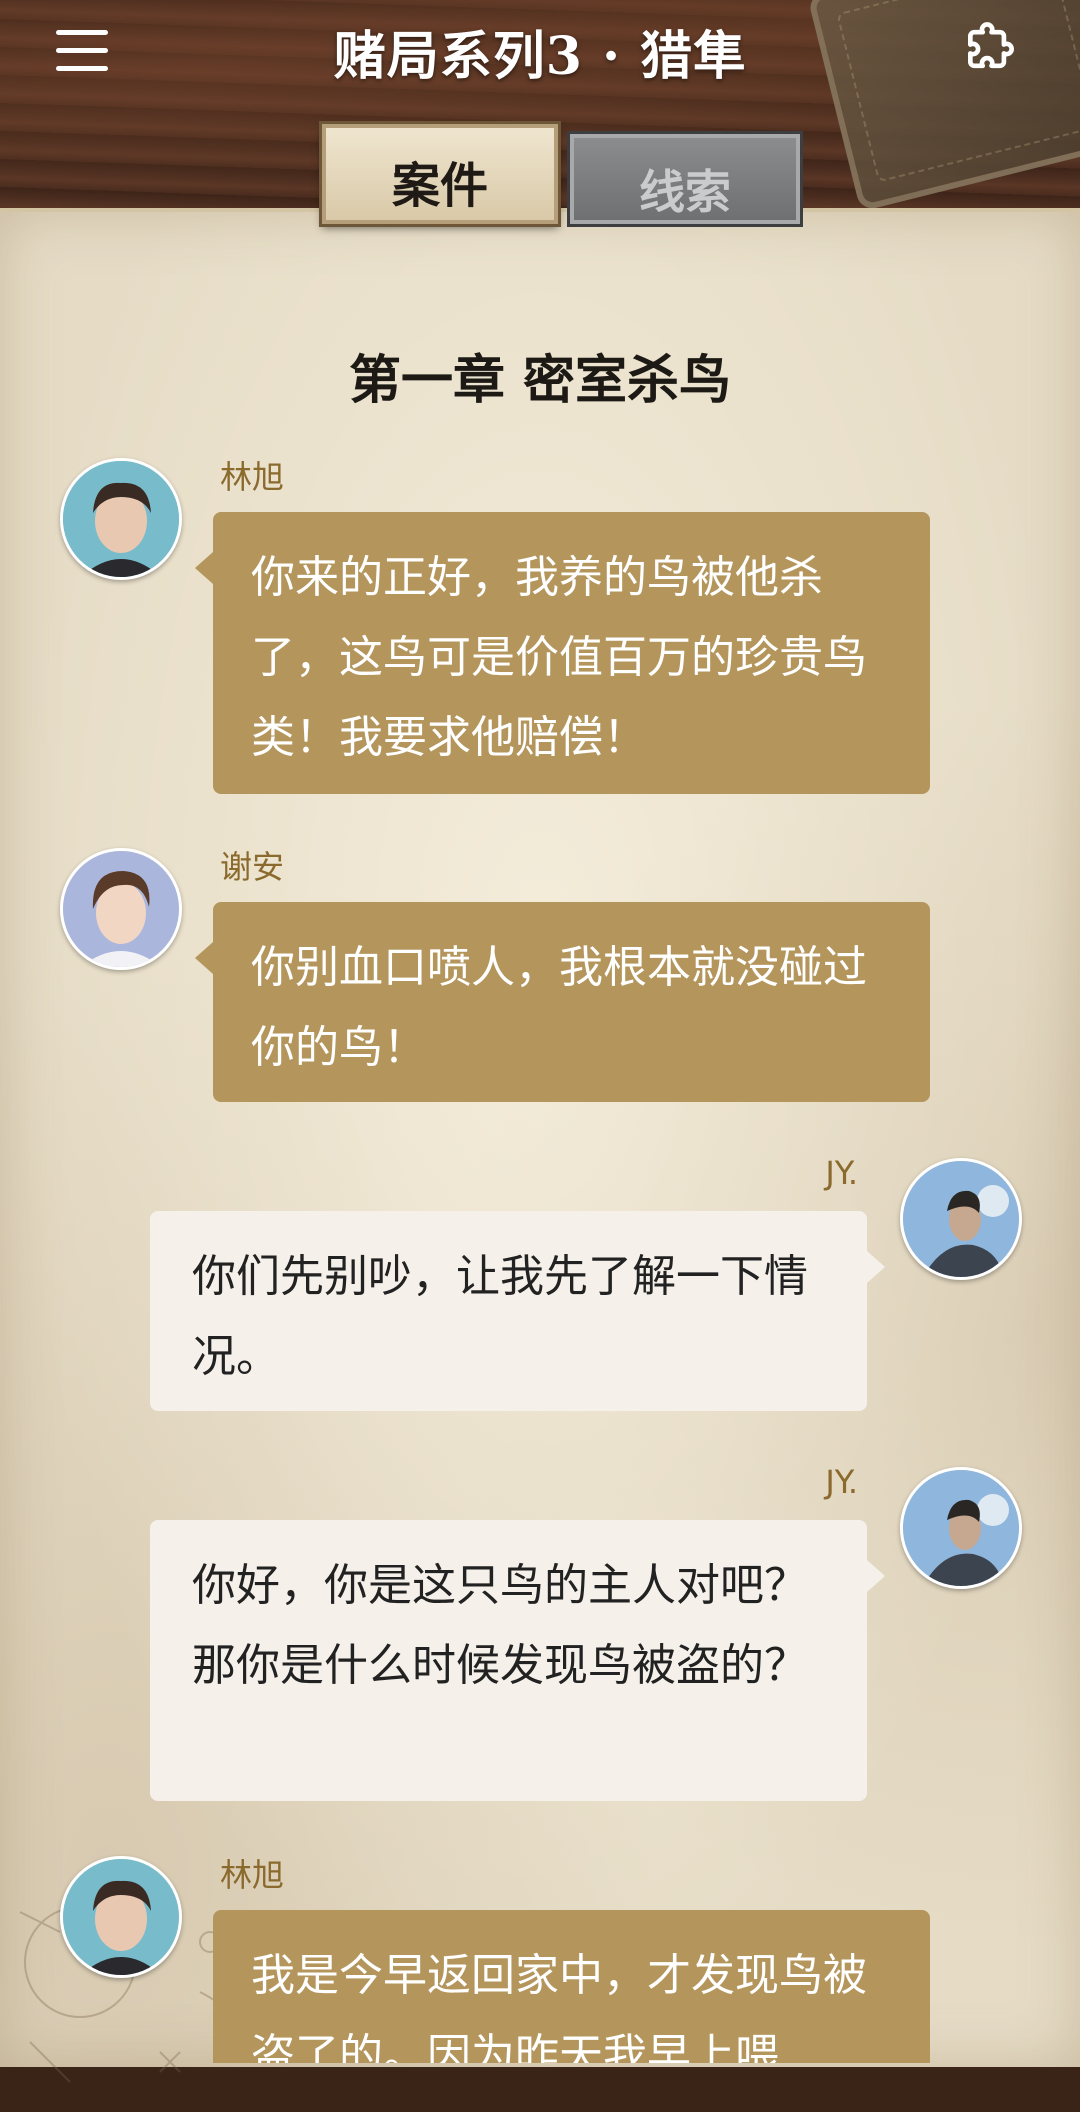  Describe the element at coordinates (991, 49) in the screenshot. I see `puzzle-icon` at that location.